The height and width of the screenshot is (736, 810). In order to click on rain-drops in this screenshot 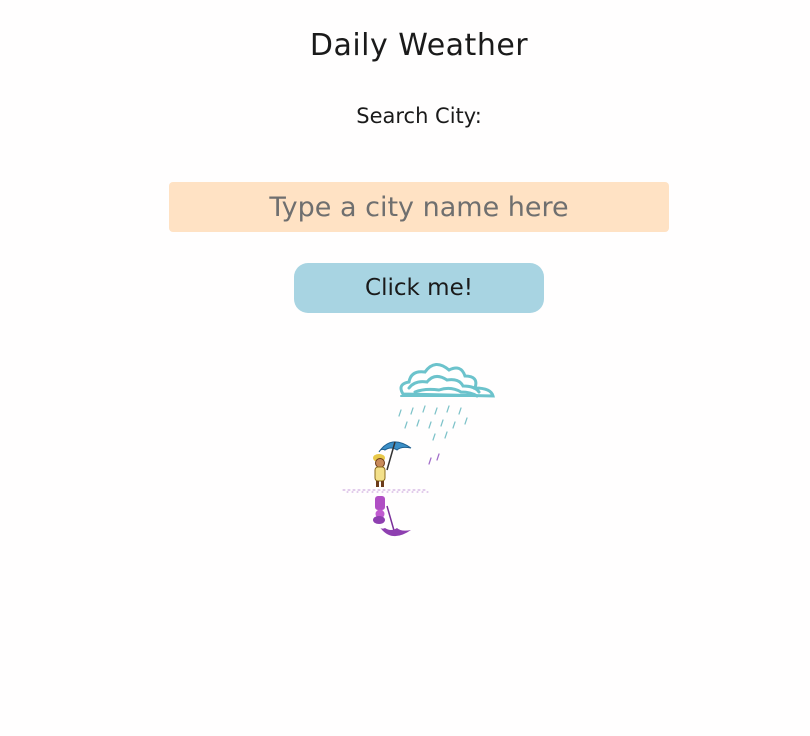, I will do `click(433, 435)`.